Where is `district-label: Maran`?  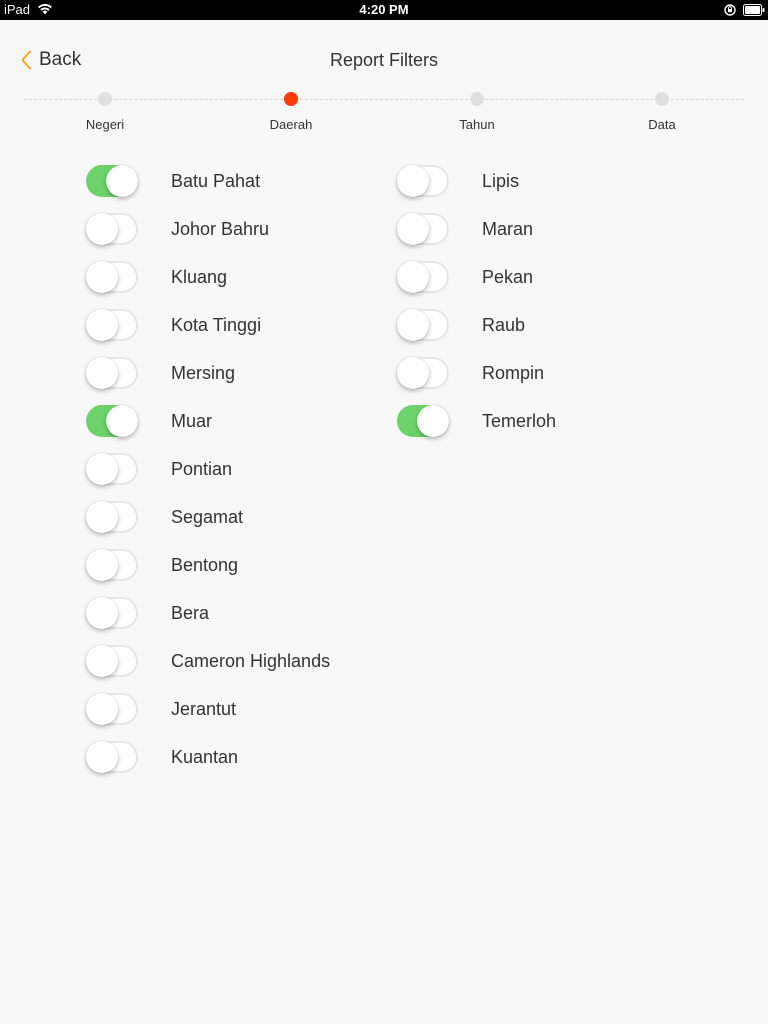 district-label: Maran is located at coordinates (508, 228).